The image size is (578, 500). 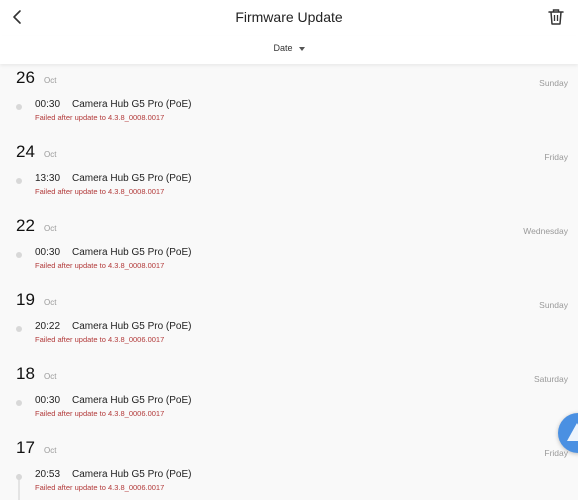 What do you see at coordinates (25, 447) in the screenshot?
I see `day-number: 17` at bounding box center [25, 447].